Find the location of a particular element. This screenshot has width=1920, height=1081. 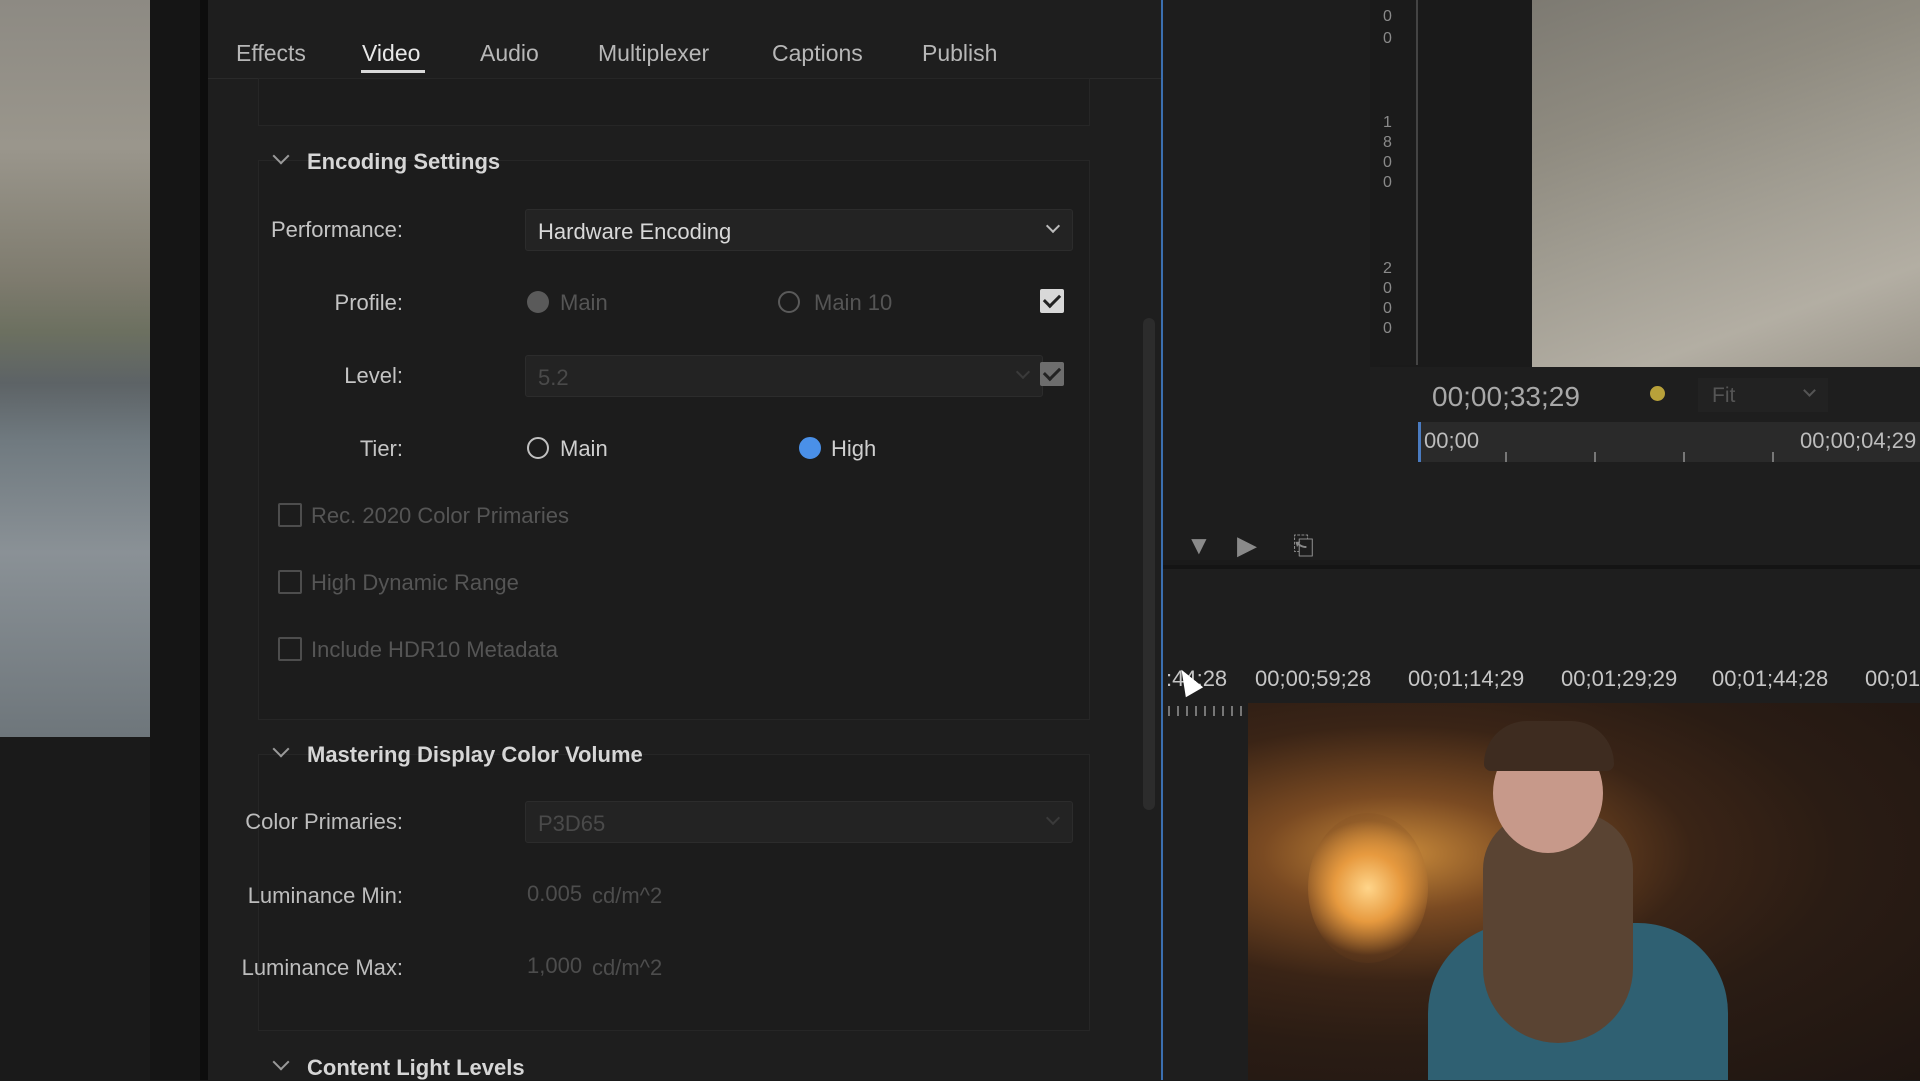

profile-main10-radio is located at coordinates (789, 302).